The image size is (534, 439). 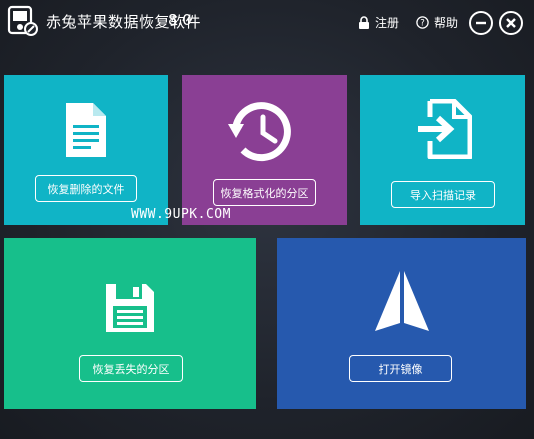 What do you see at coordinates (180, 20) in the screenshot?
I see `app-version: 8.0` at bounding box center [180, 20].